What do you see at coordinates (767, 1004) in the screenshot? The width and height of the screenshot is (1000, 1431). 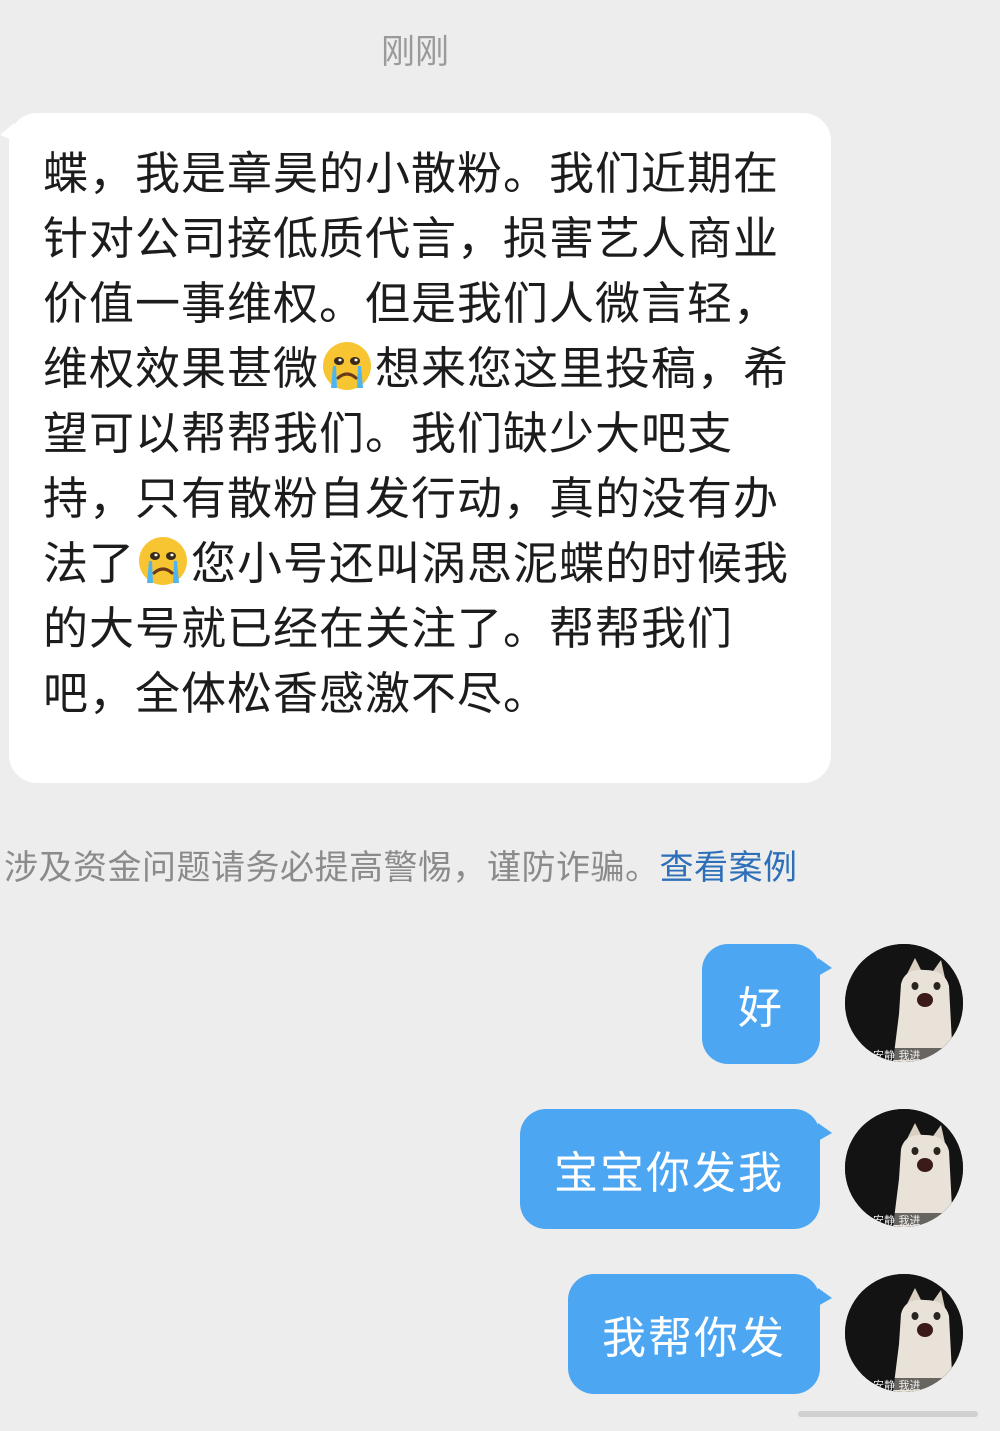 I see `outgoing-message-bubble: 好` at bounding box center [767, 1004].